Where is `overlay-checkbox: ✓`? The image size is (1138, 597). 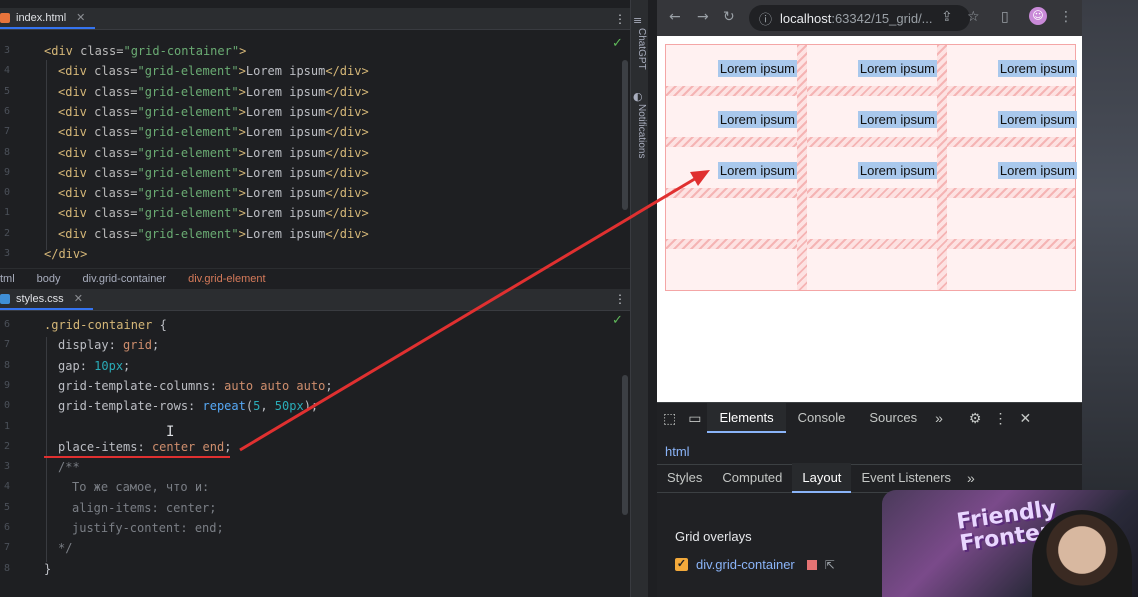
overlay-checkbox: ✓ is located at coordinates (681, 564).